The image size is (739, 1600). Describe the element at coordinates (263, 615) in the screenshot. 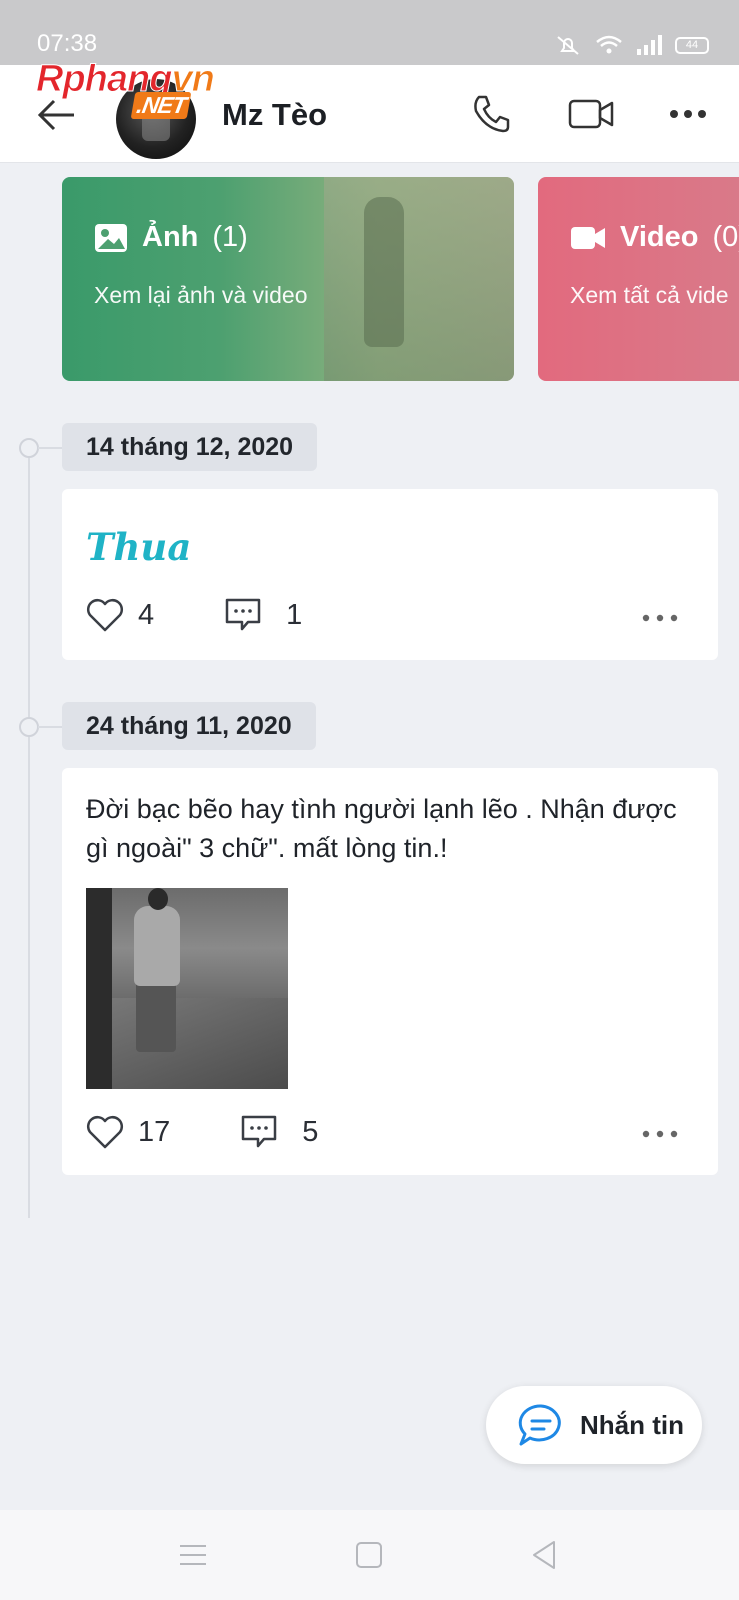

I see `comment-button: 1` at that location.